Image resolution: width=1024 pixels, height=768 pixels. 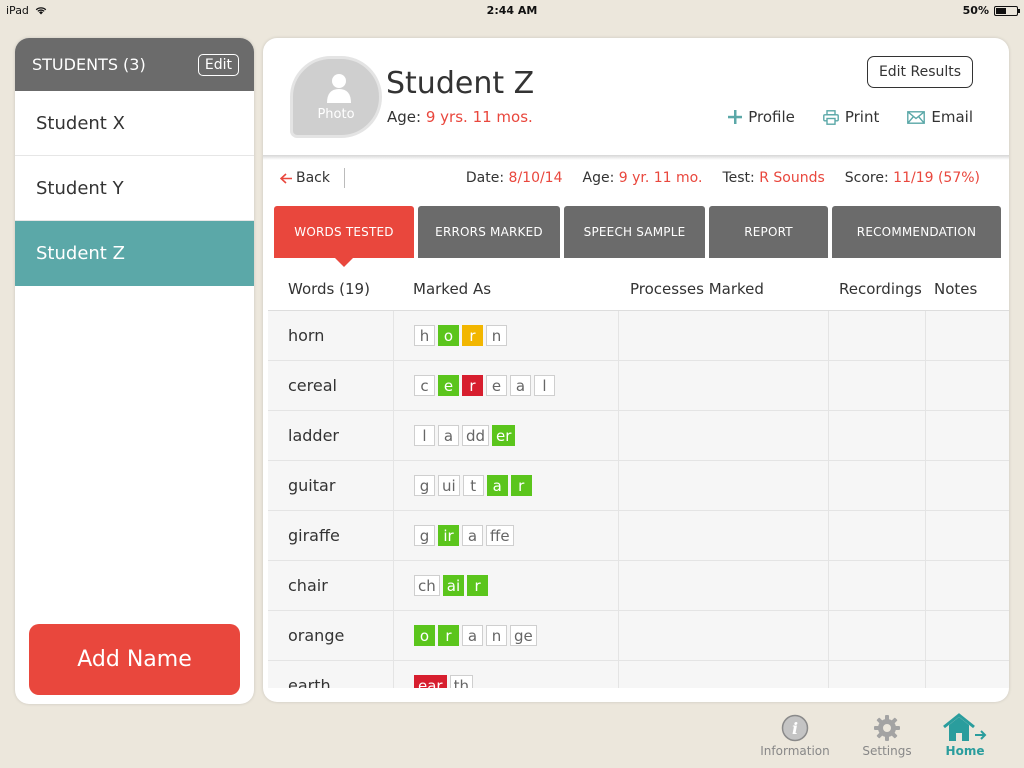 I want to click on profile-button: Profile, so click(x=761, y=117).